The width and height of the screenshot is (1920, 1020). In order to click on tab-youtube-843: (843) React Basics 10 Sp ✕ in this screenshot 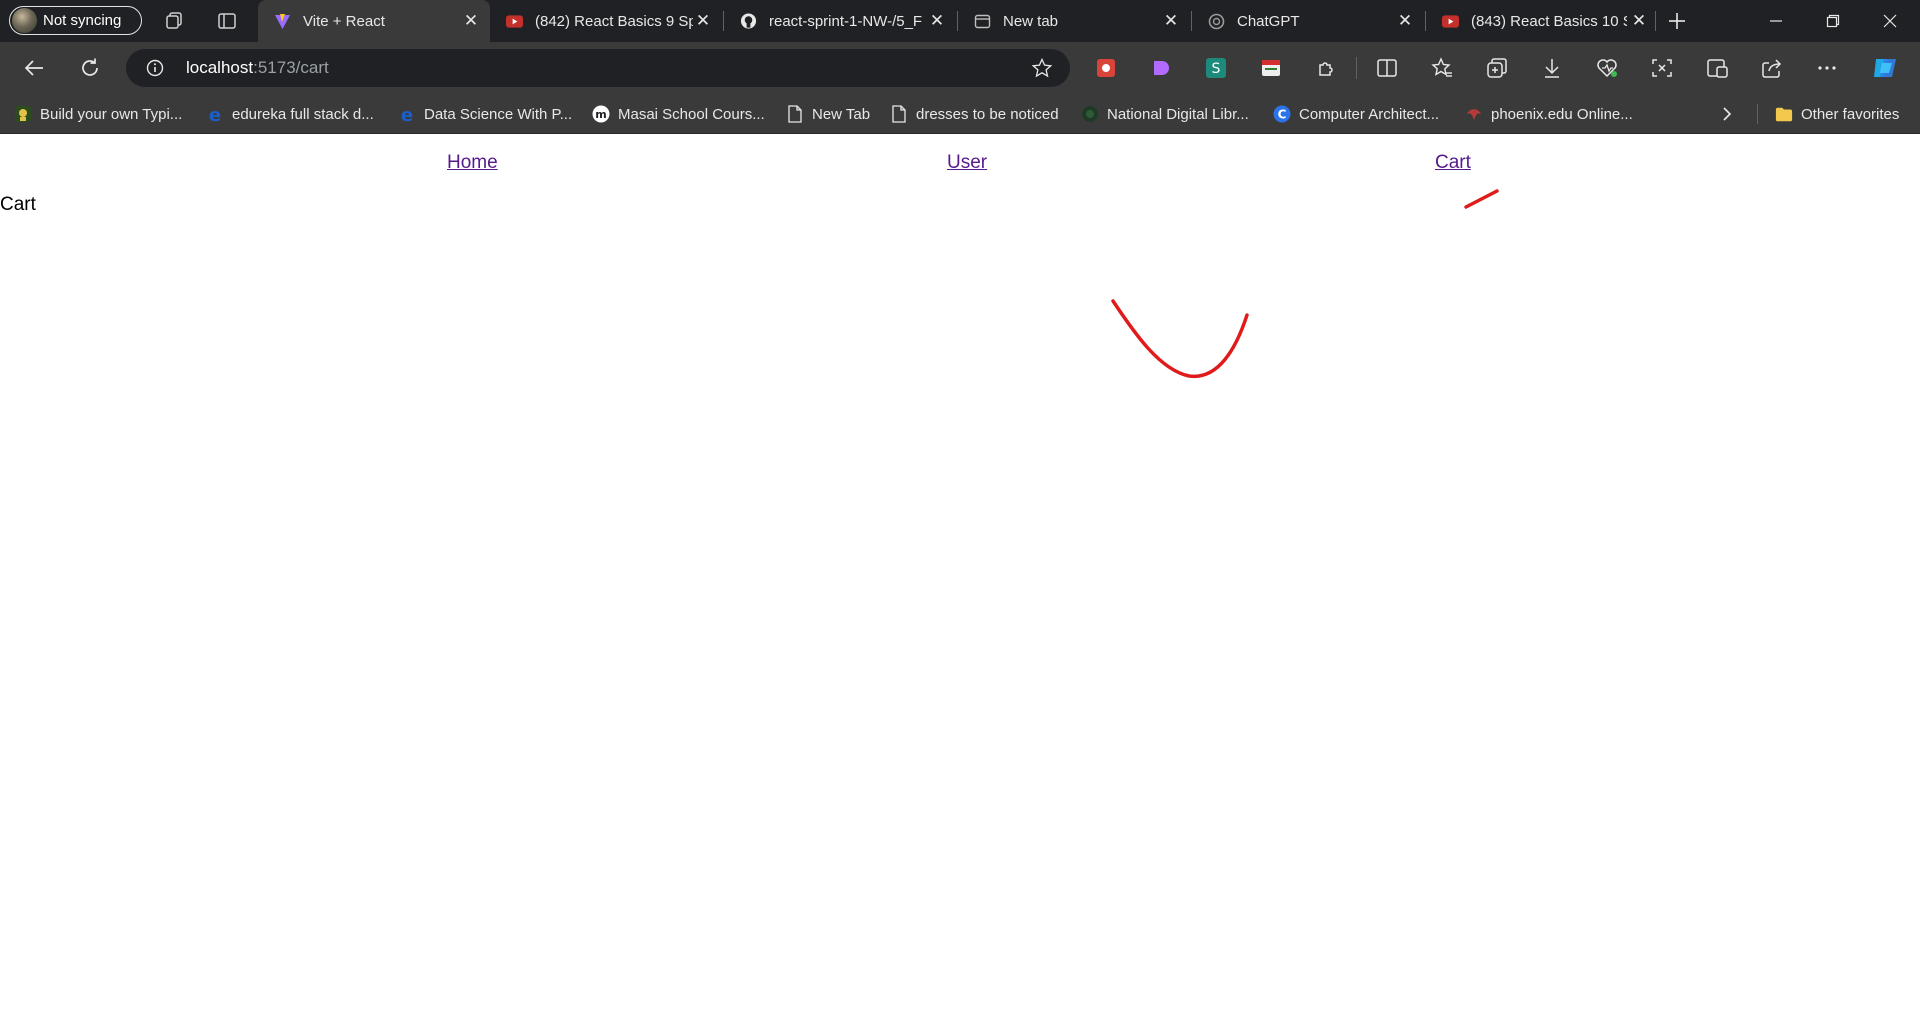, I will do `click(1542, 21)`.